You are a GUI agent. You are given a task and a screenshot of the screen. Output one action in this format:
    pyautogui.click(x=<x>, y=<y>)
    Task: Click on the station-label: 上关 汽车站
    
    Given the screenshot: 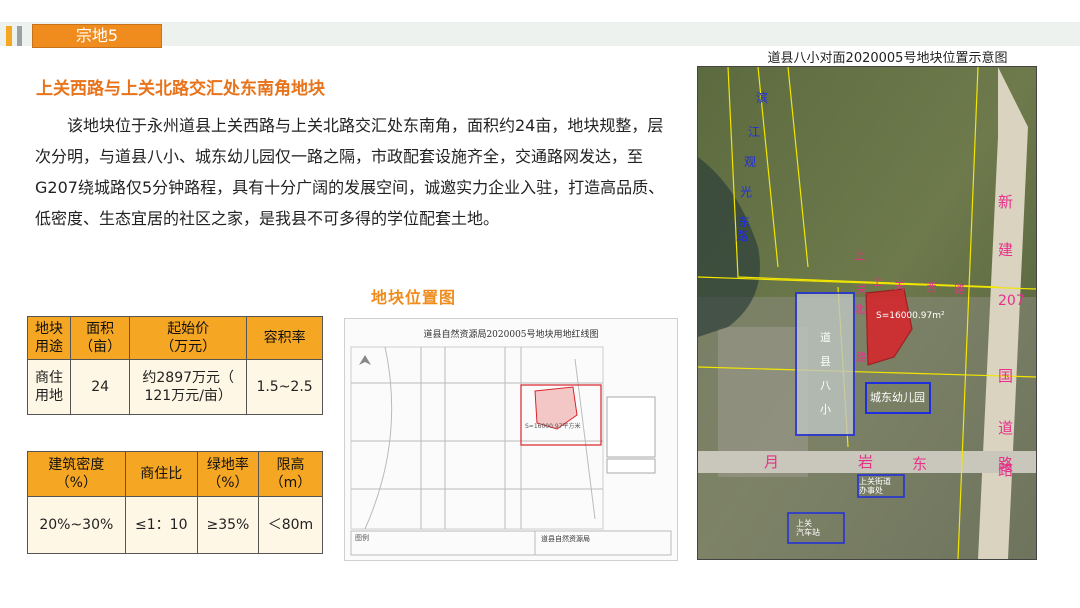 What is the action you would take?
    pyautogui.click(x=808, y=528)
    